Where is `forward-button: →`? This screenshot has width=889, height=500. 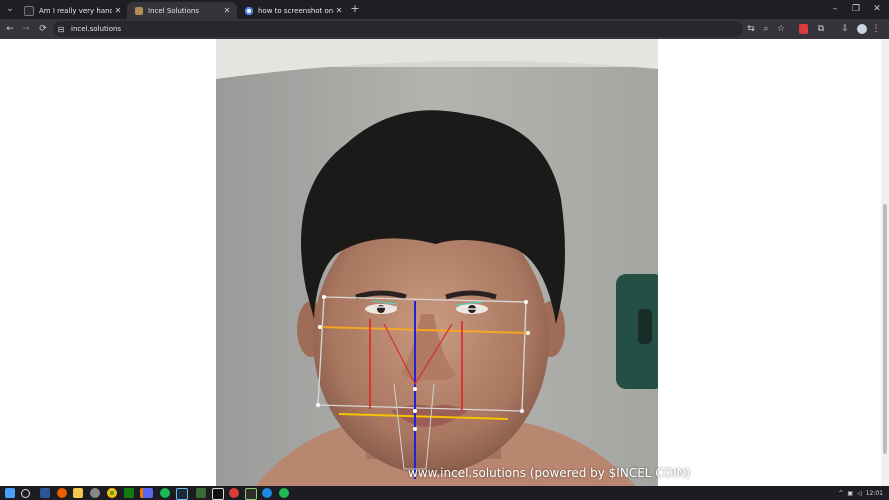 forward-button: → is located at coordinates (26, 29).